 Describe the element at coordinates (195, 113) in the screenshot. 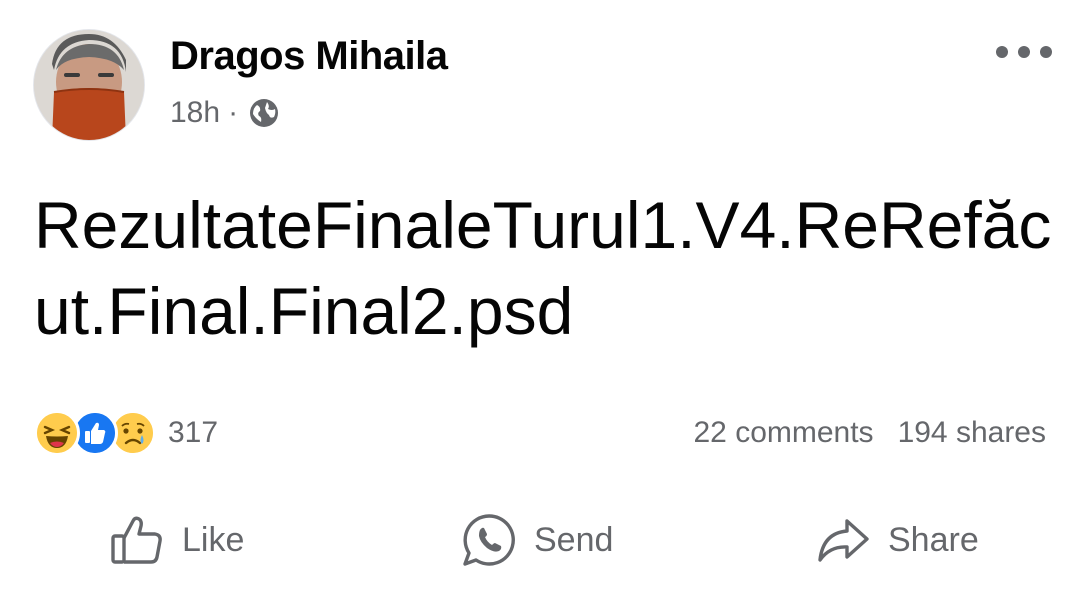

I see `post-time: 18h` at that location.